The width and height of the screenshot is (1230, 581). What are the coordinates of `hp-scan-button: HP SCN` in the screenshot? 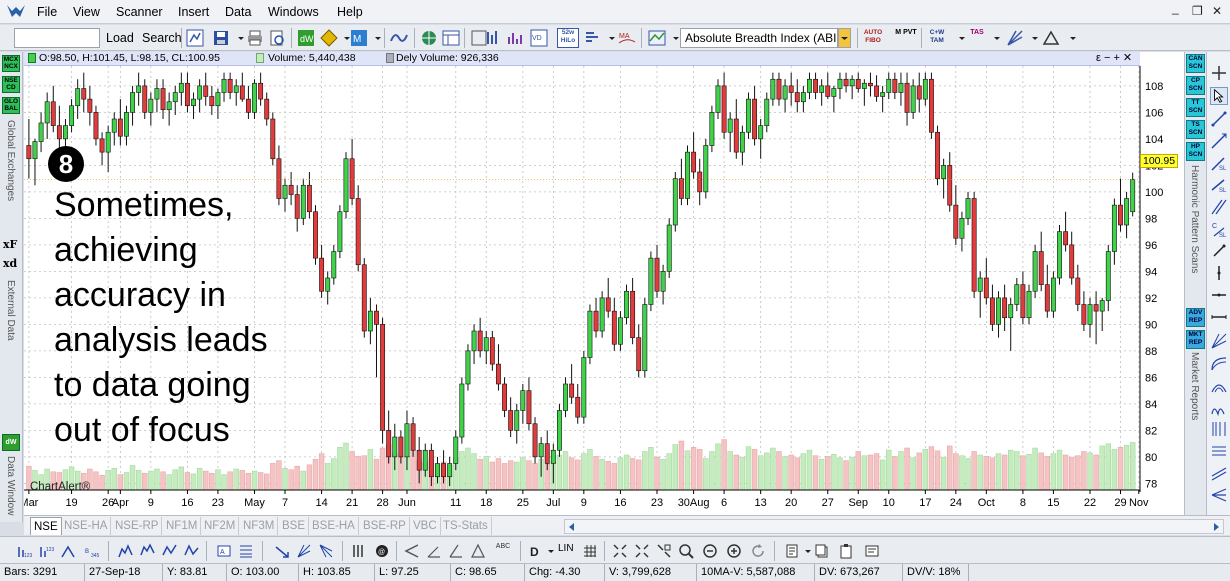 It's located at (1195, 151).